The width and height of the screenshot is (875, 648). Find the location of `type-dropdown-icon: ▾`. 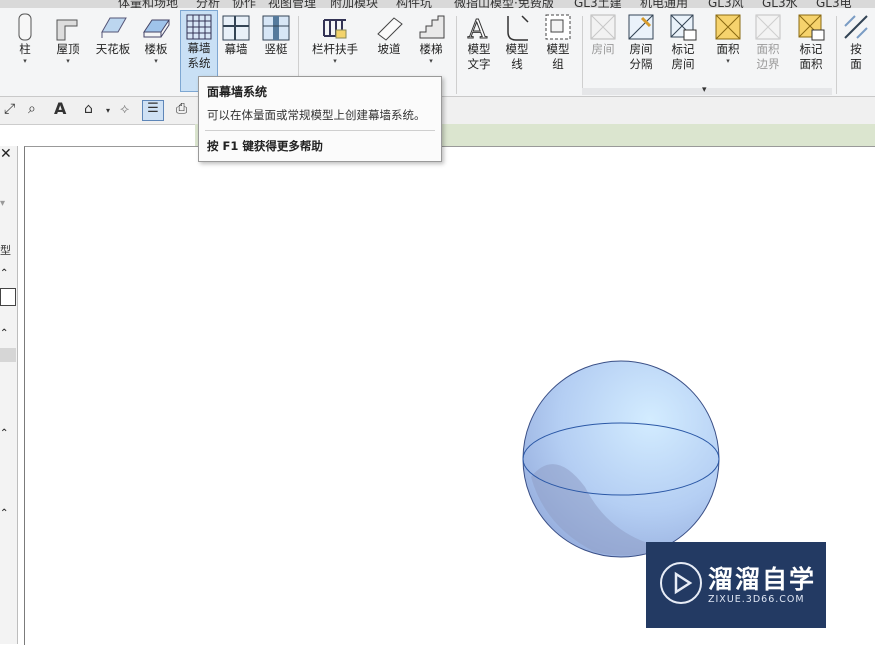

type-dropdown-icon: ▾ is located at coordinates (8, 203).